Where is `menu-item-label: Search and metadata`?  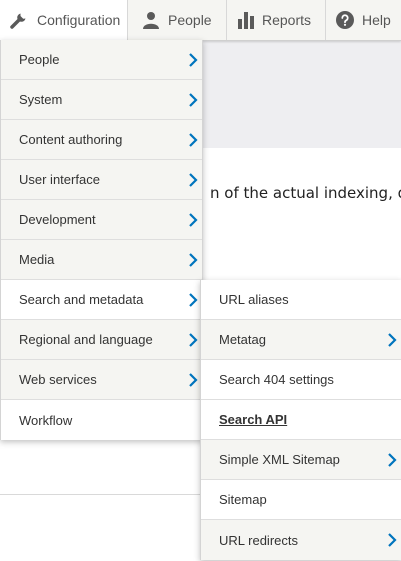 menu-item-label: Search and metadata is located at coordinates (81, 299).